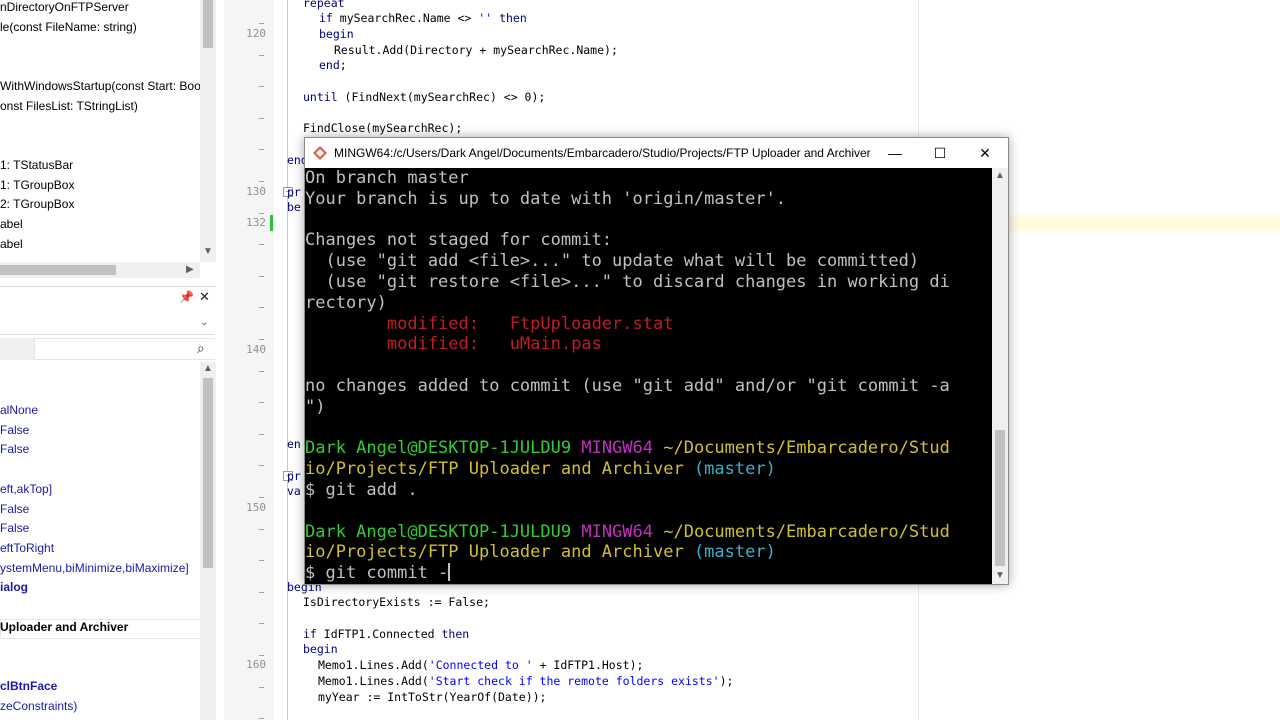 The width and height of the screenshot is (1280, 720). I want to click on property-value: zeConstraints), so click(38, 706).